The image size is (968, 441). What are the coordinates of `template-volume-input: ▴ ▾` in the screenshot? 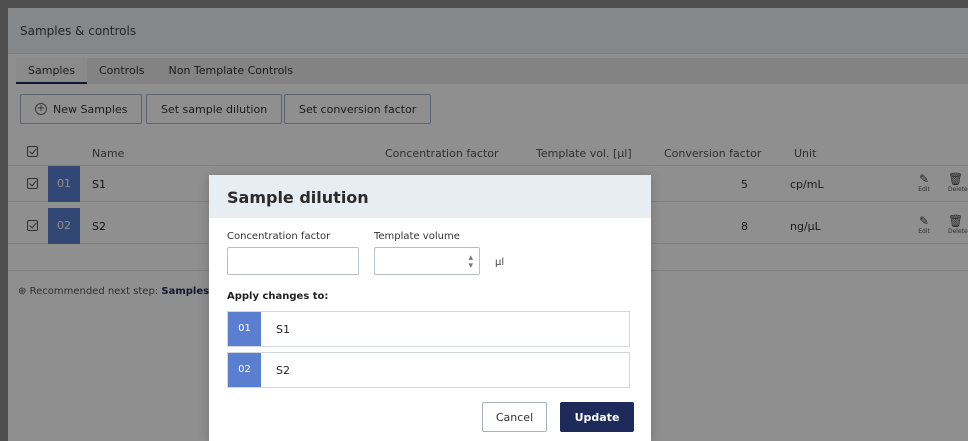 It's located at (427, 261).